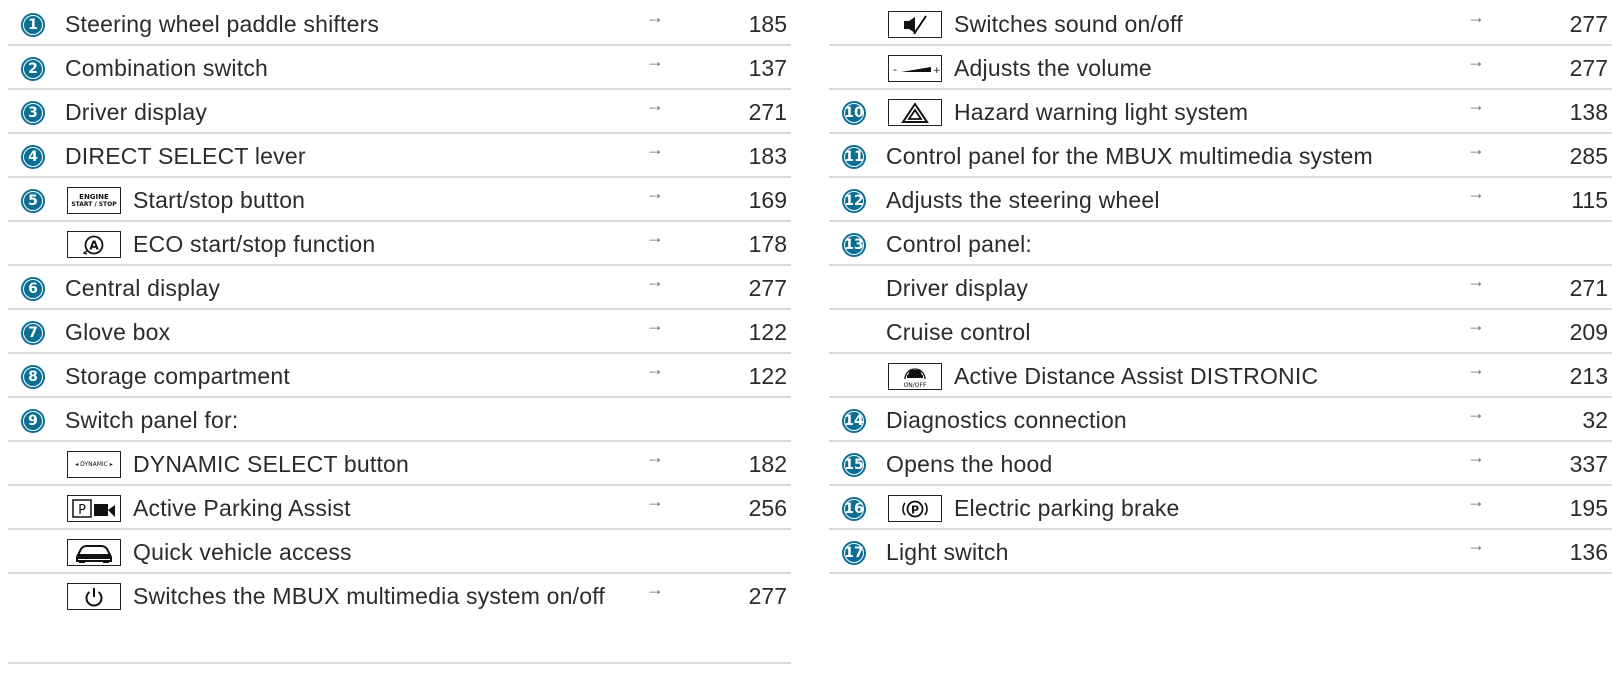 This screenshot has height=679, width=1614. What do you see at coordinates (33, 377) in the screenshot?
I see `item-number-badge: 8` at bounding box center [33, 377].